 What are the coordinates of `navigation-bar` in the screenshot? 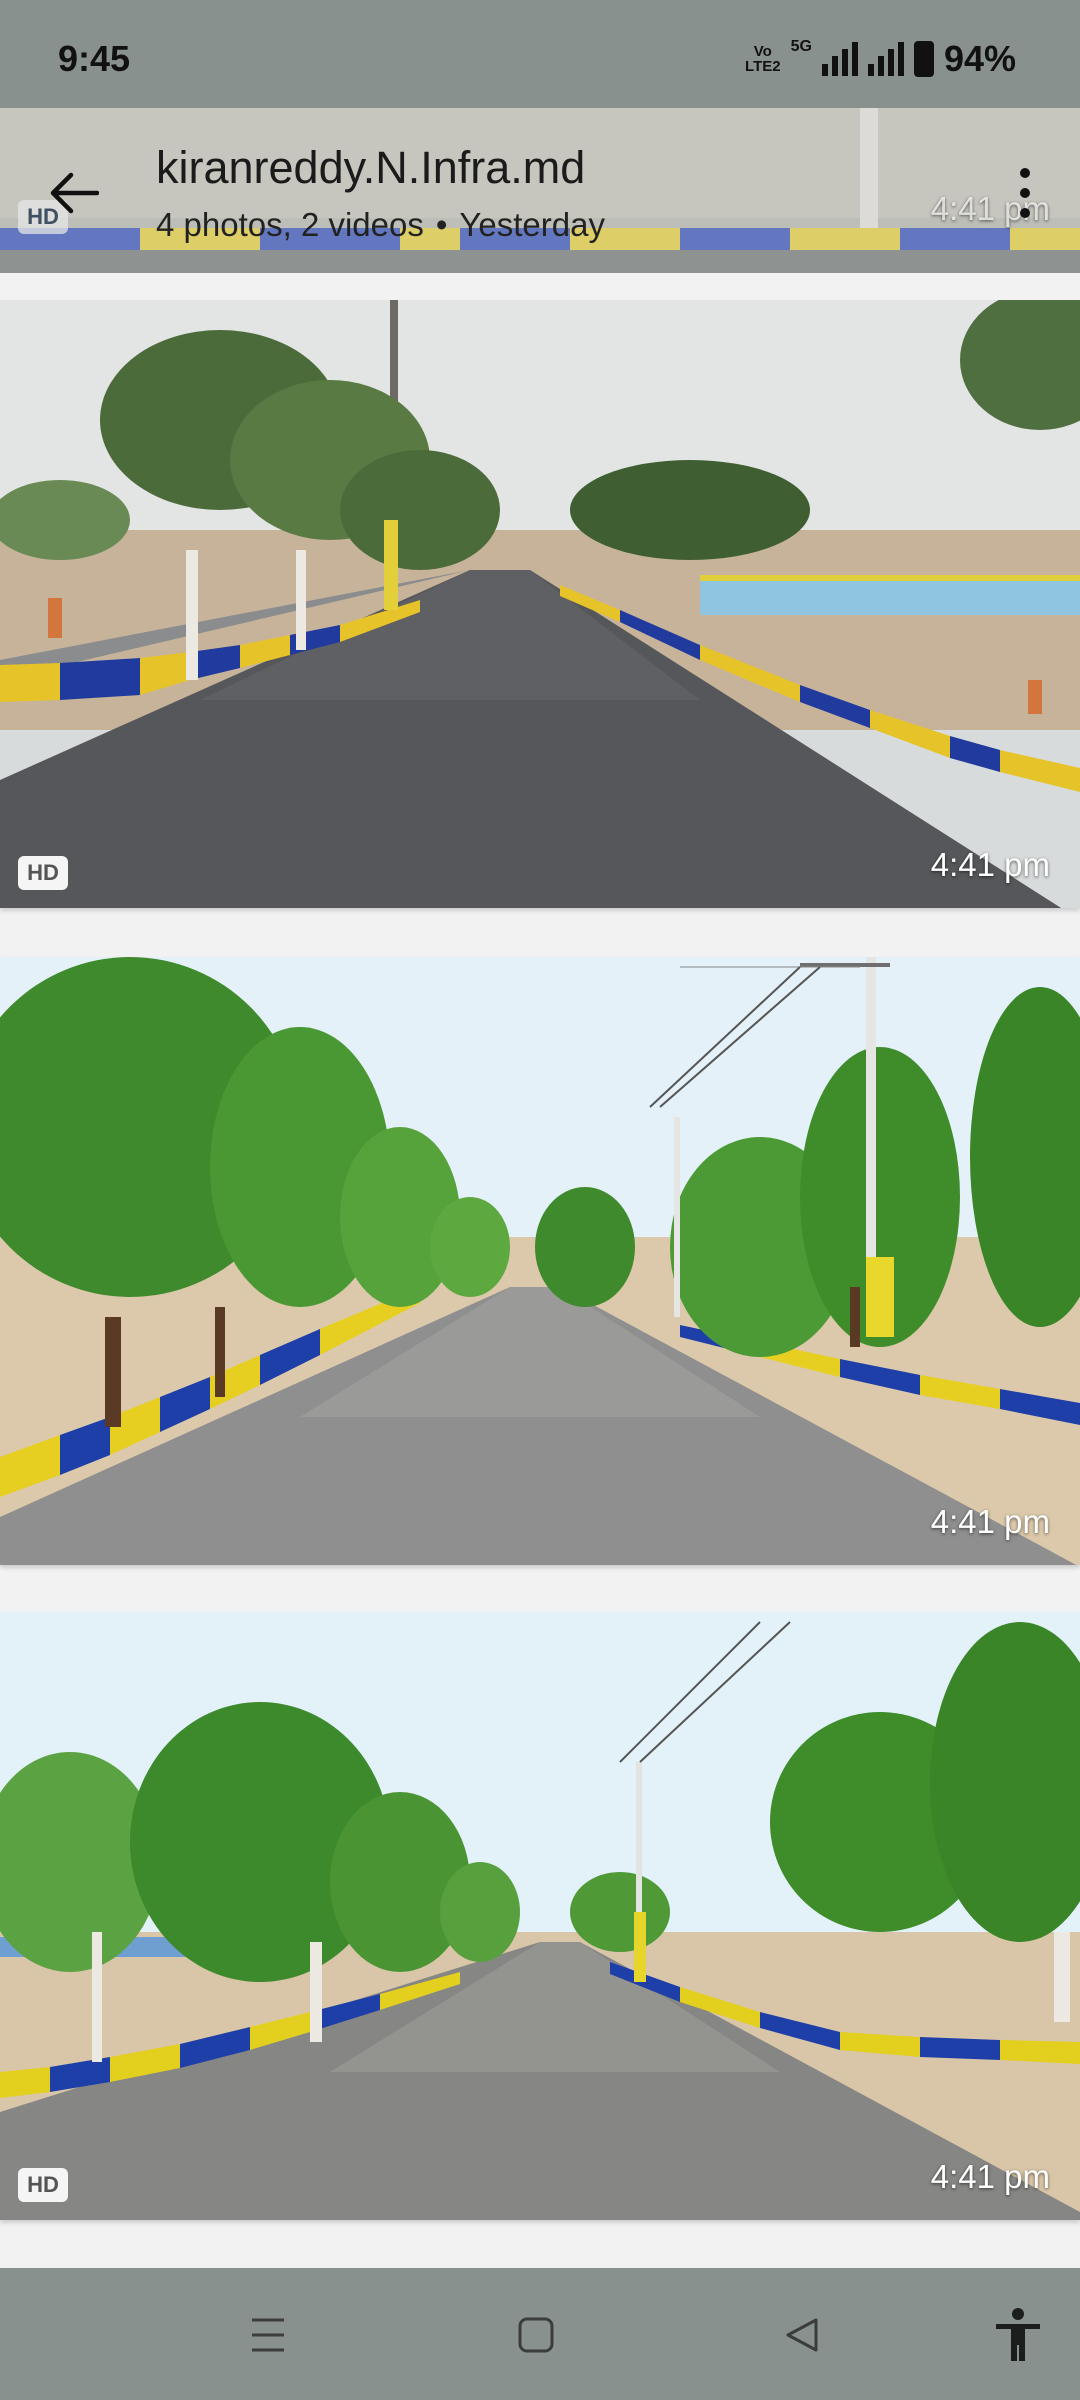 It's located at (540, 2334).